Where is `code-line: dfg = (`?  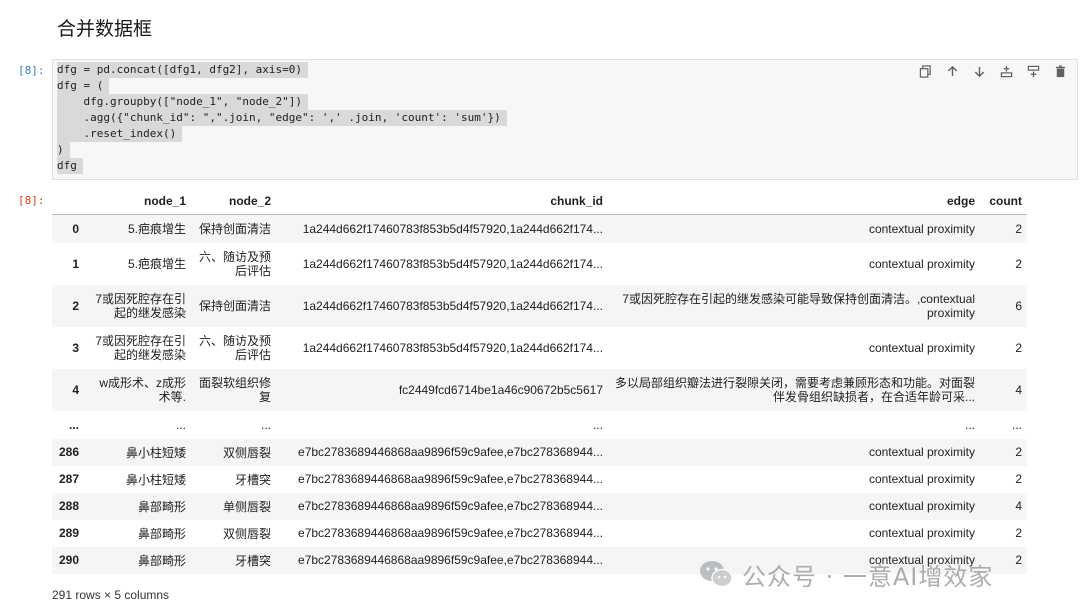 code-line: dfg = ( is located at coordinates (83, 86).